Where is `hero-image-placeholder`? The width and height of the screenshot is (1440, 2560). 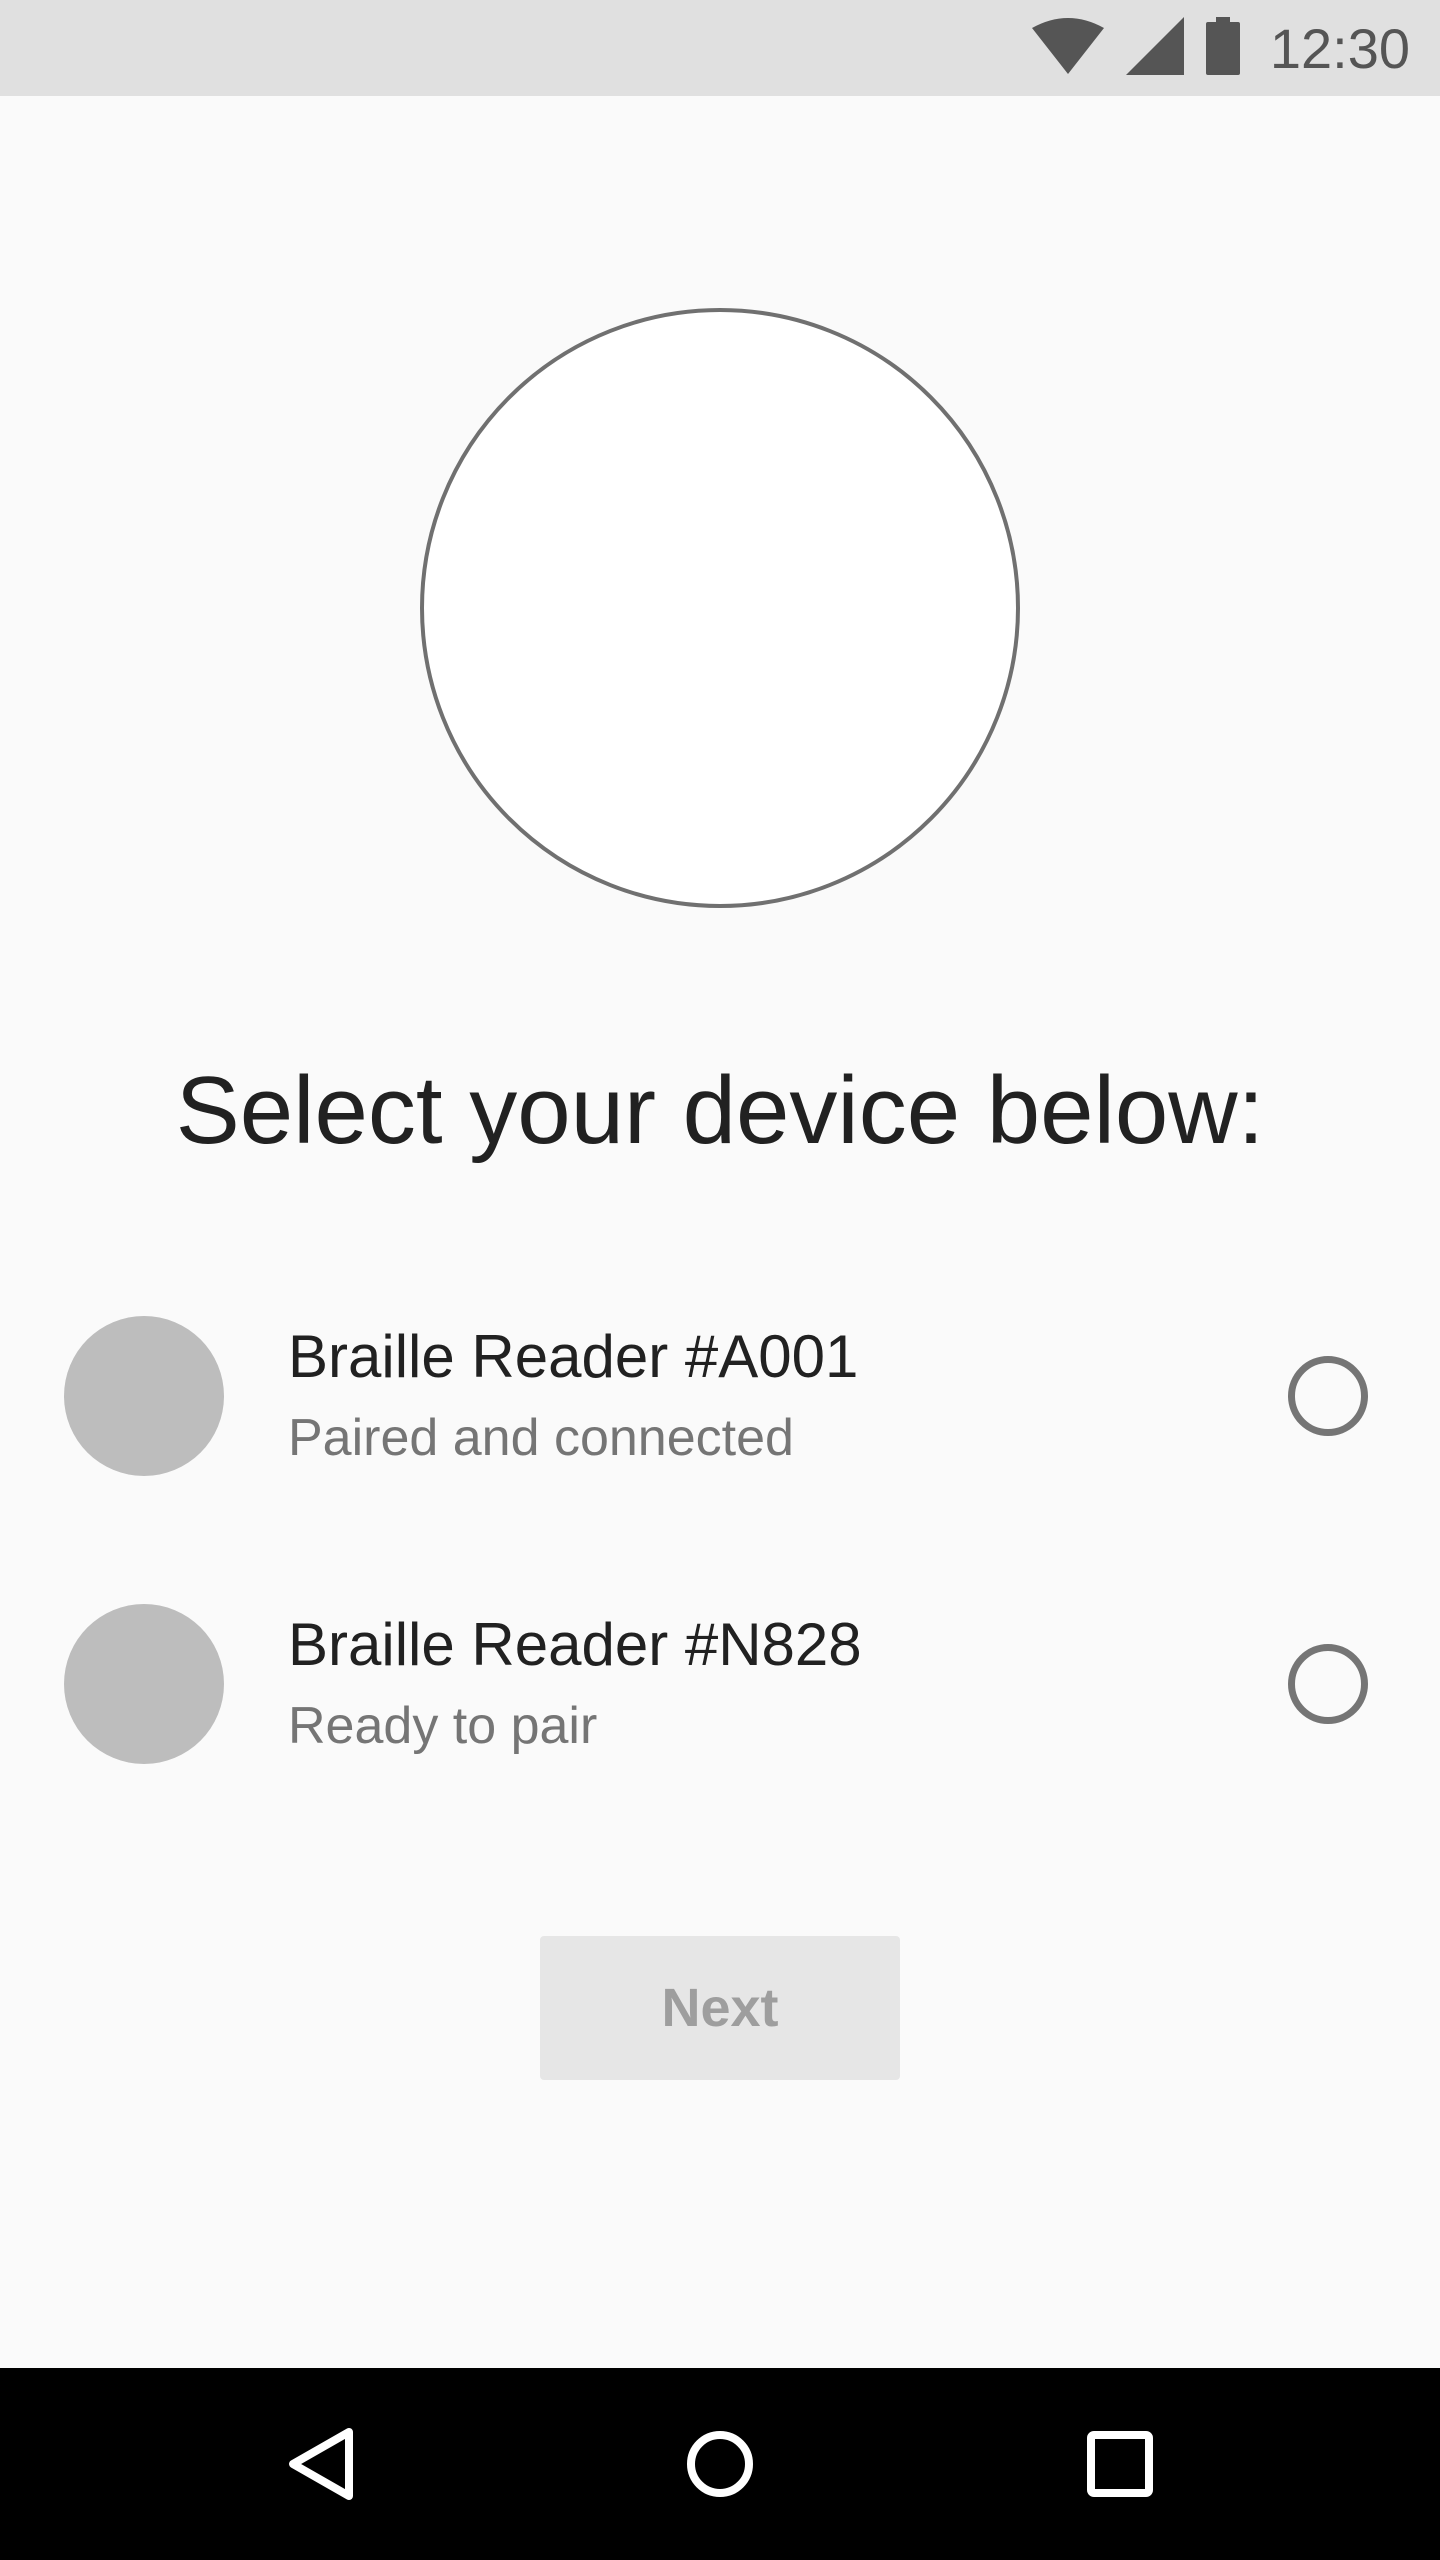
hero-image-placeholder is located at coordinates (720, 608).